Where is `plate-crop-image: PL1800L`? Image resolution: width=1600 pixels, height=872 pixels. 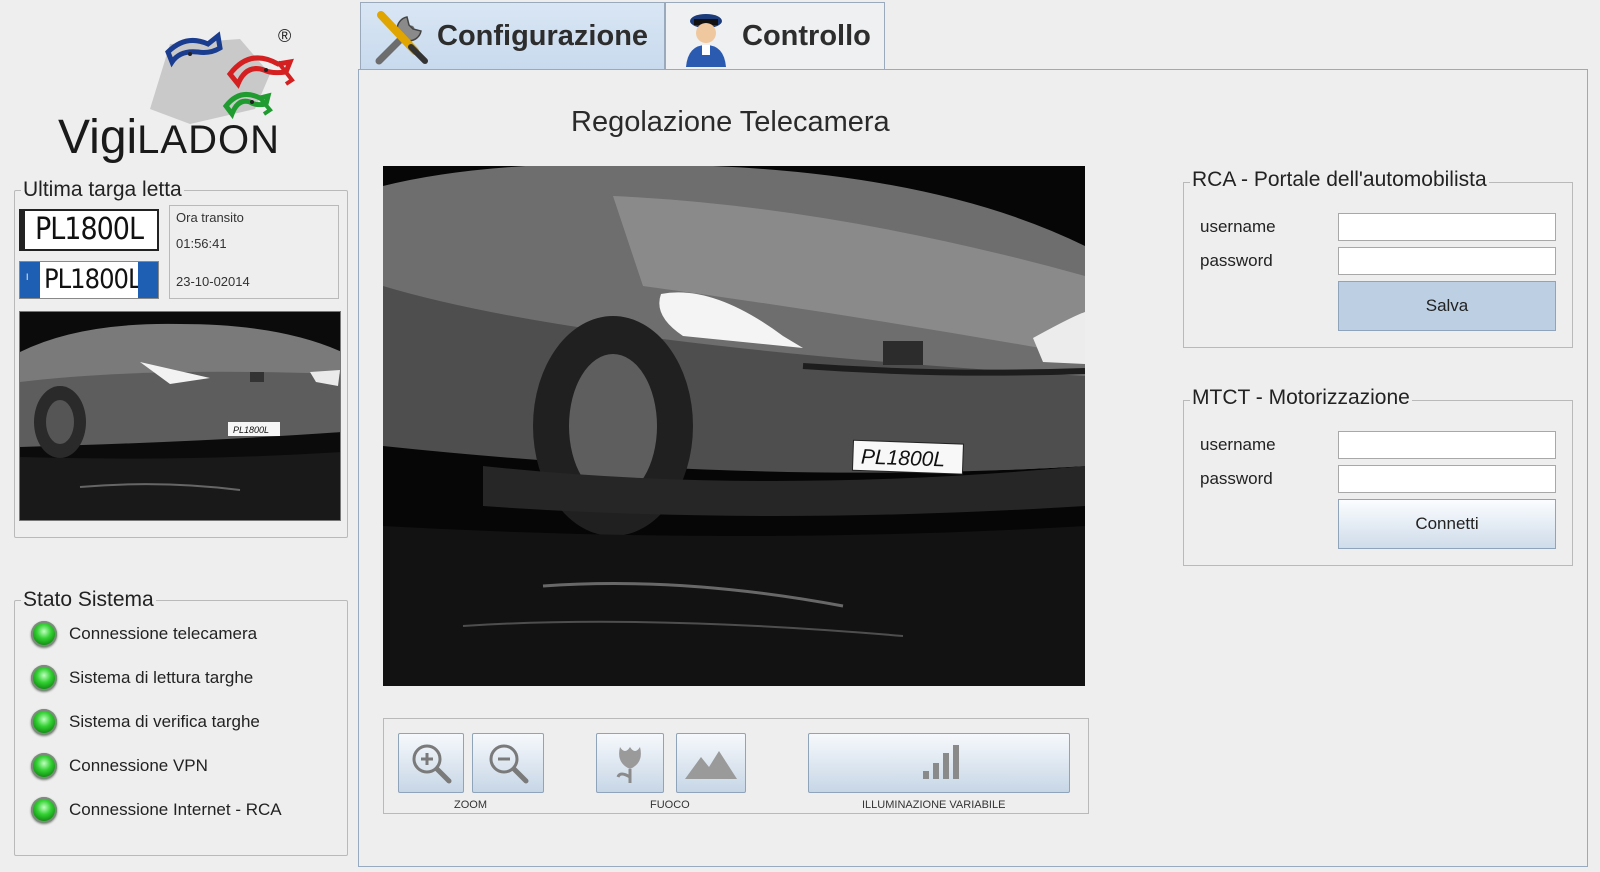
plate-crop-image: PL1800L is located at coordinates (89, 230).